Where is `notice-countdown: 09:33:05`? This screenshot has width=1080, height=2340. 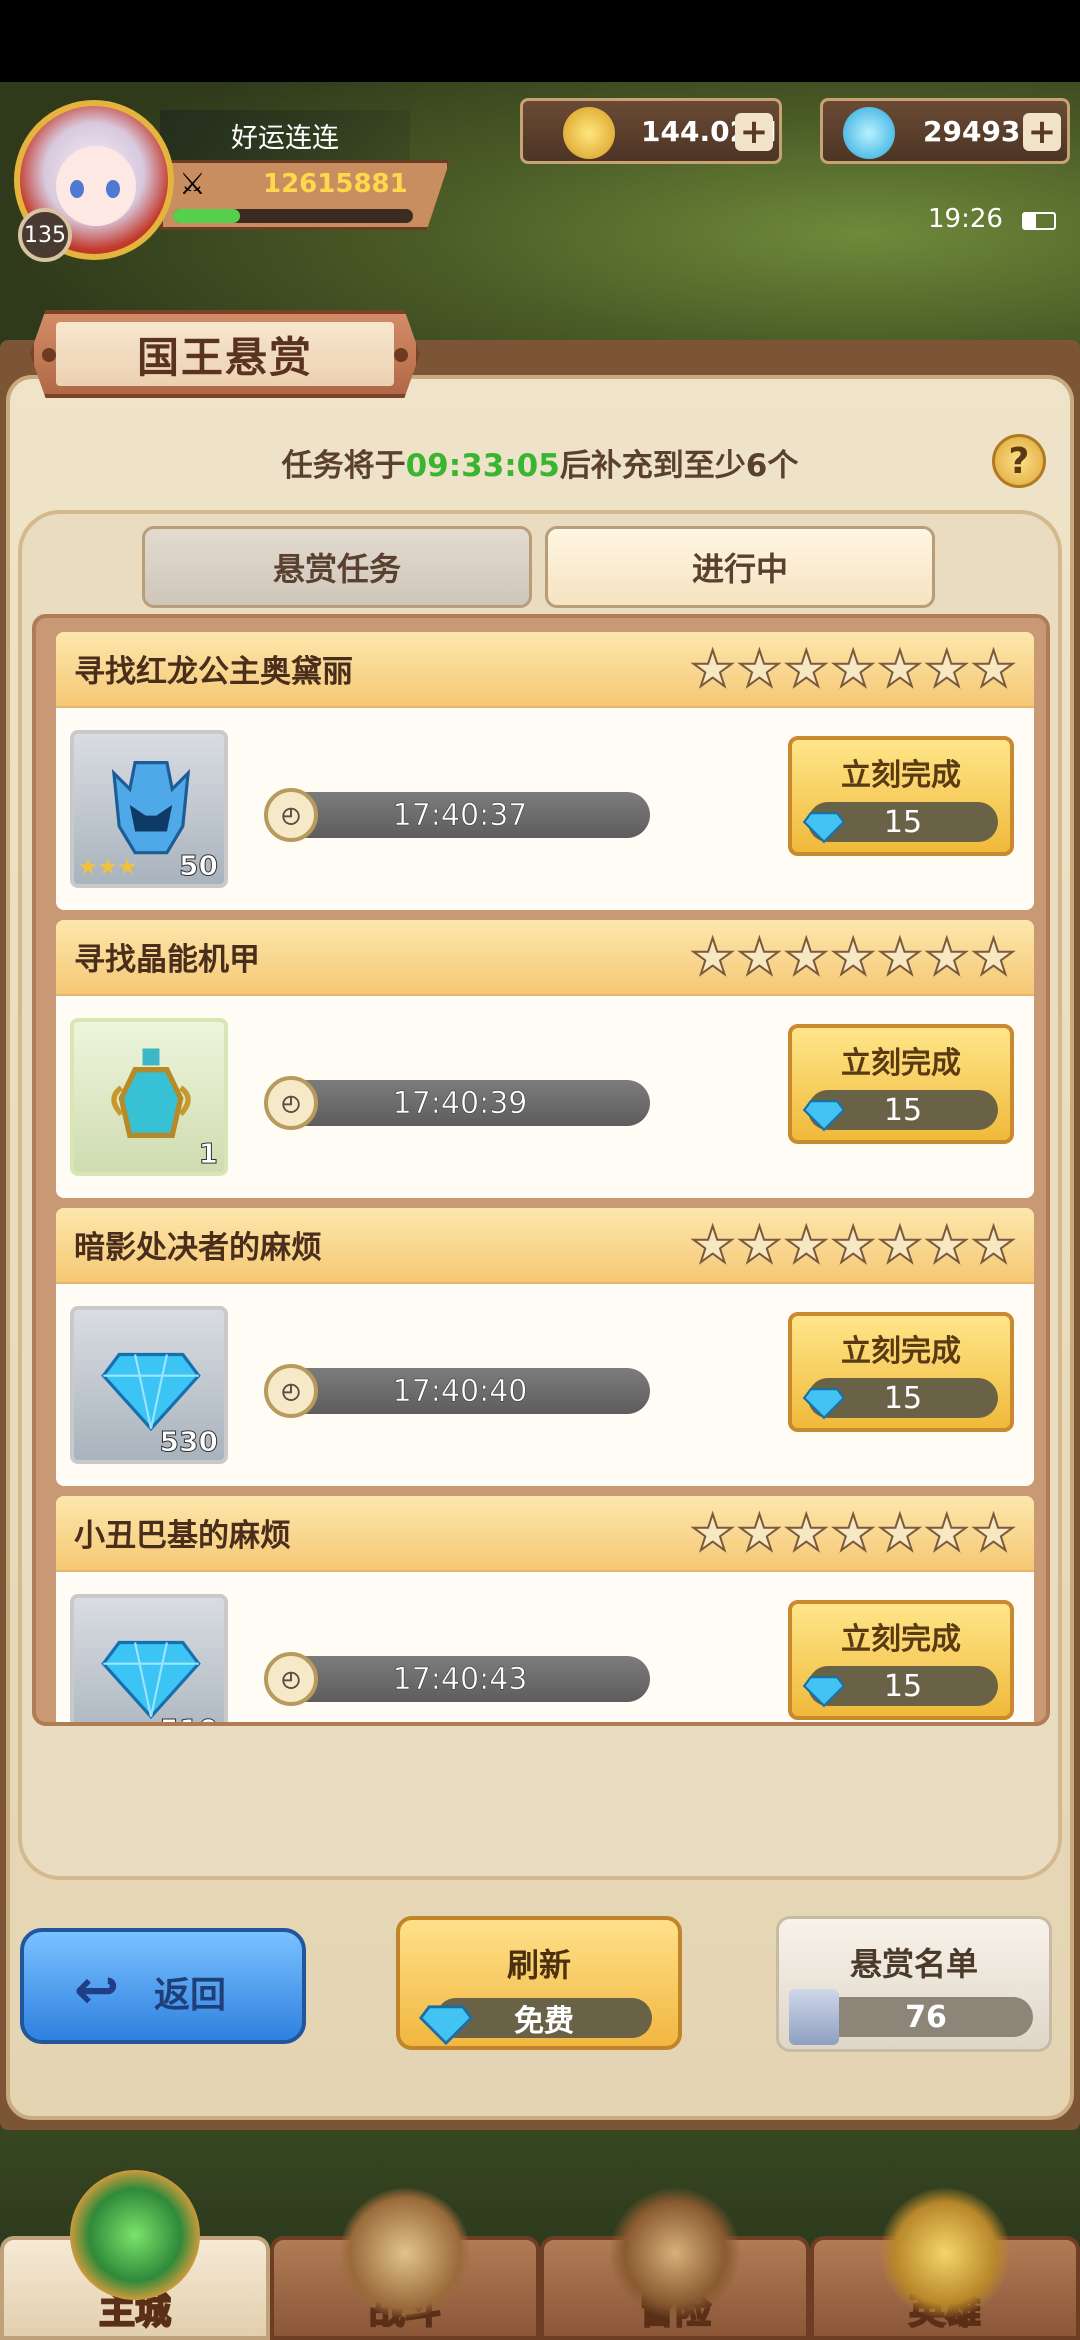 notice-countdown: 09:33:05 is located at coordinates (482, 466).